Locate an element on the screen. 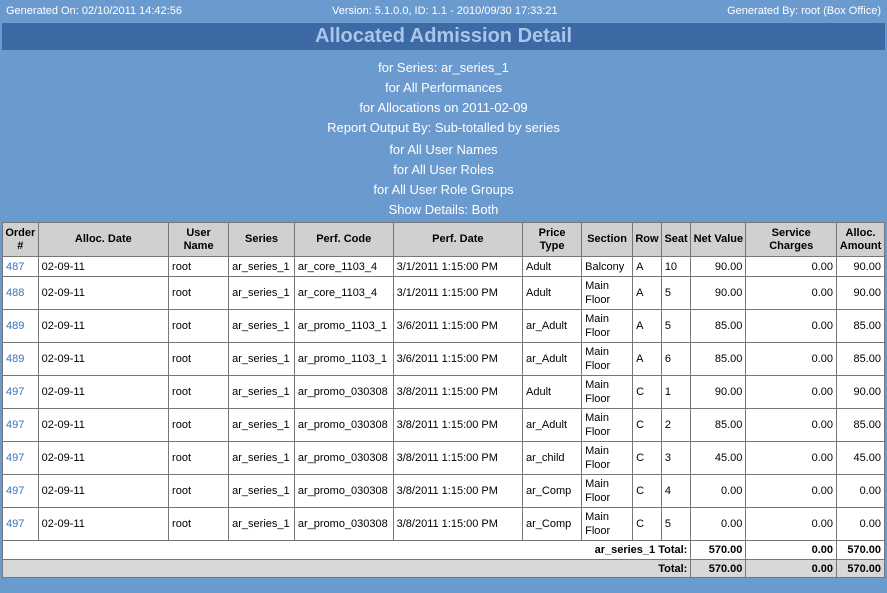  cell-seat: 10 is located at coordinates (676, 266).